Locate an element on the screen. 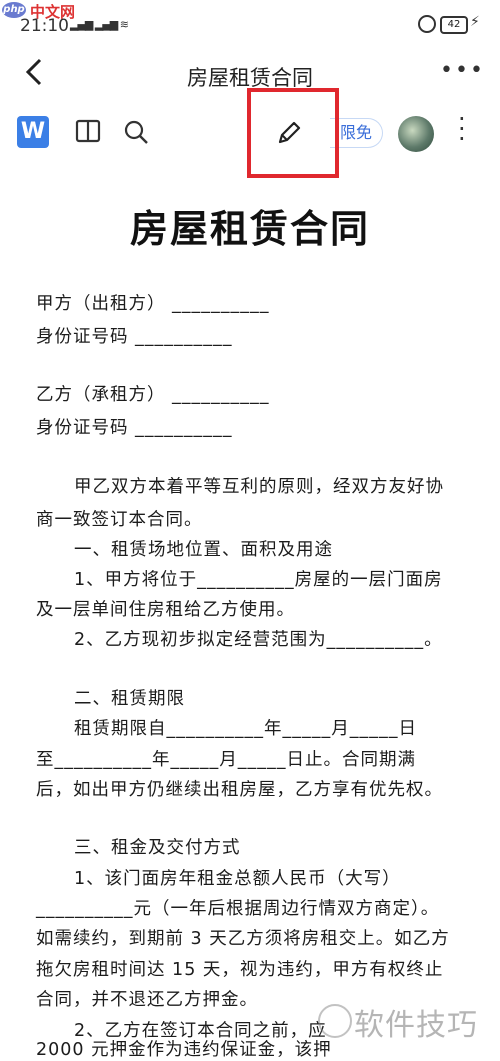 Image resolution: width=500 pixels, height=1061 pixels. status-time: 21:10 is located at coordinates (44, 26).